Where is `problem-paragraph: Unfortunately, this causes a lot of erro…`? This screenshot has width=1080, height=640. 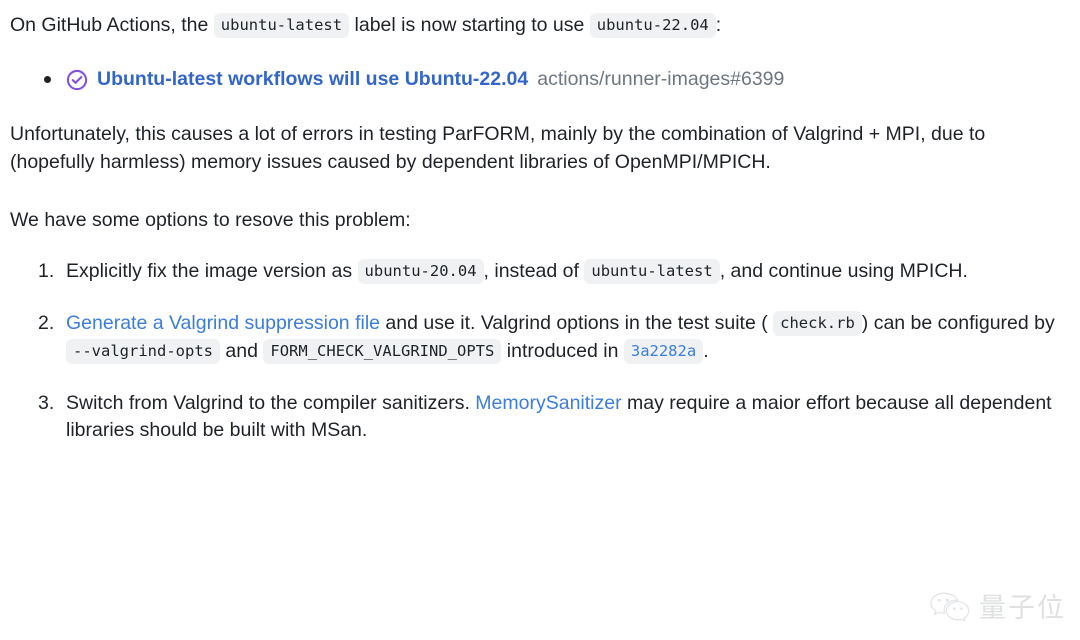
problem-paragraph: Unfortunately, this causes a lot of erro… is located at coordinates (498, 148).